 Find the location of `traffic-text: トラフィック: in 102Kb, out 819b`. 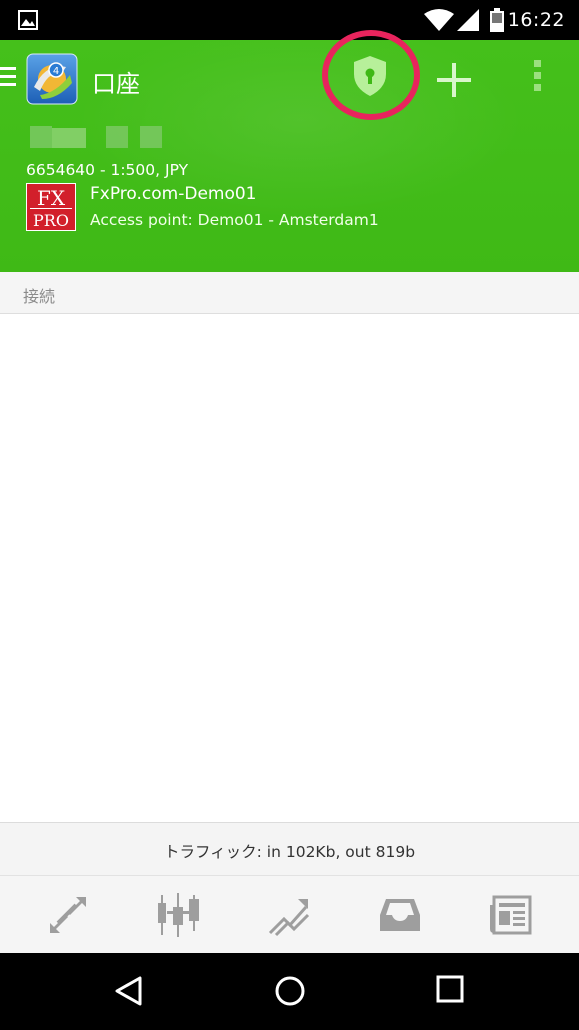

traffic-text: トラフィック: in 102Kb, out 819b is located at coordinates (289, 852).